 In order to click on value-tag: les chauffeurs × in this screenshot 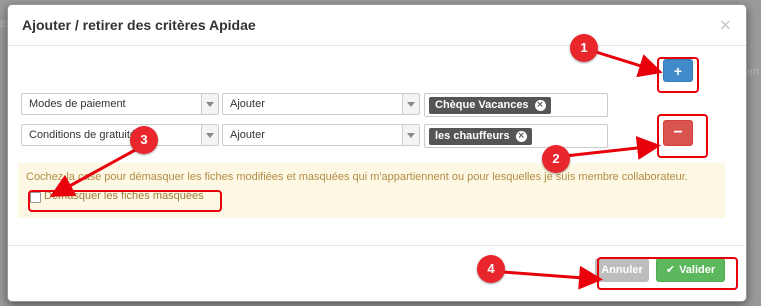, I will do `click(480, 136)`.